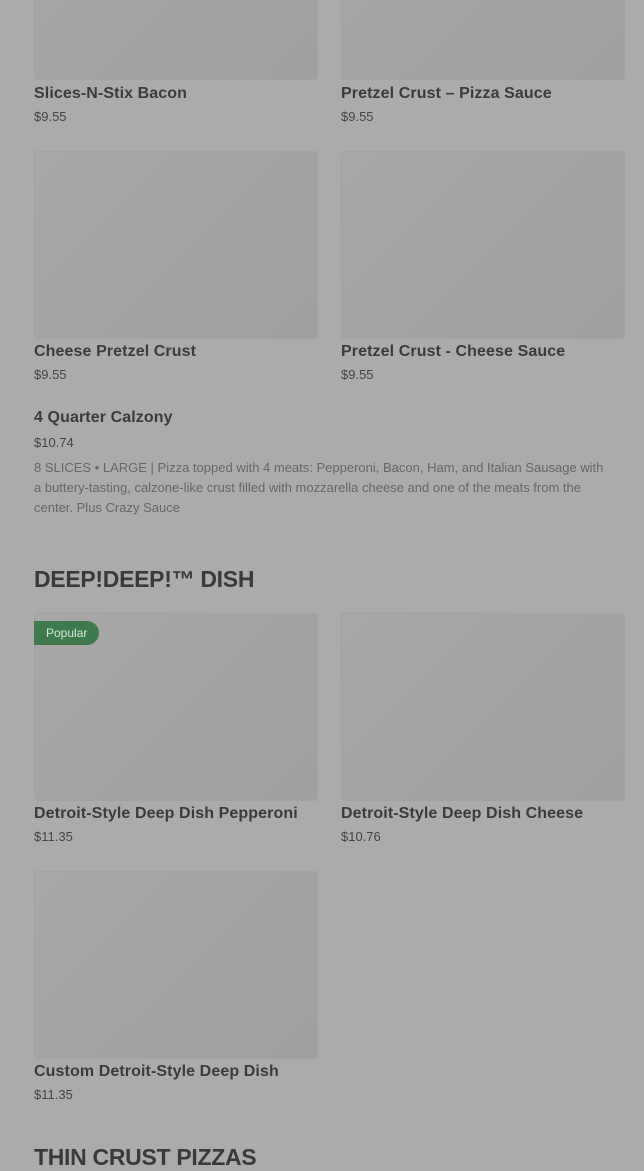 This screenshot has height=1171, width=644. I want to click on menu-item-title: Cheese Pretzel Crust, so click(115, 351).